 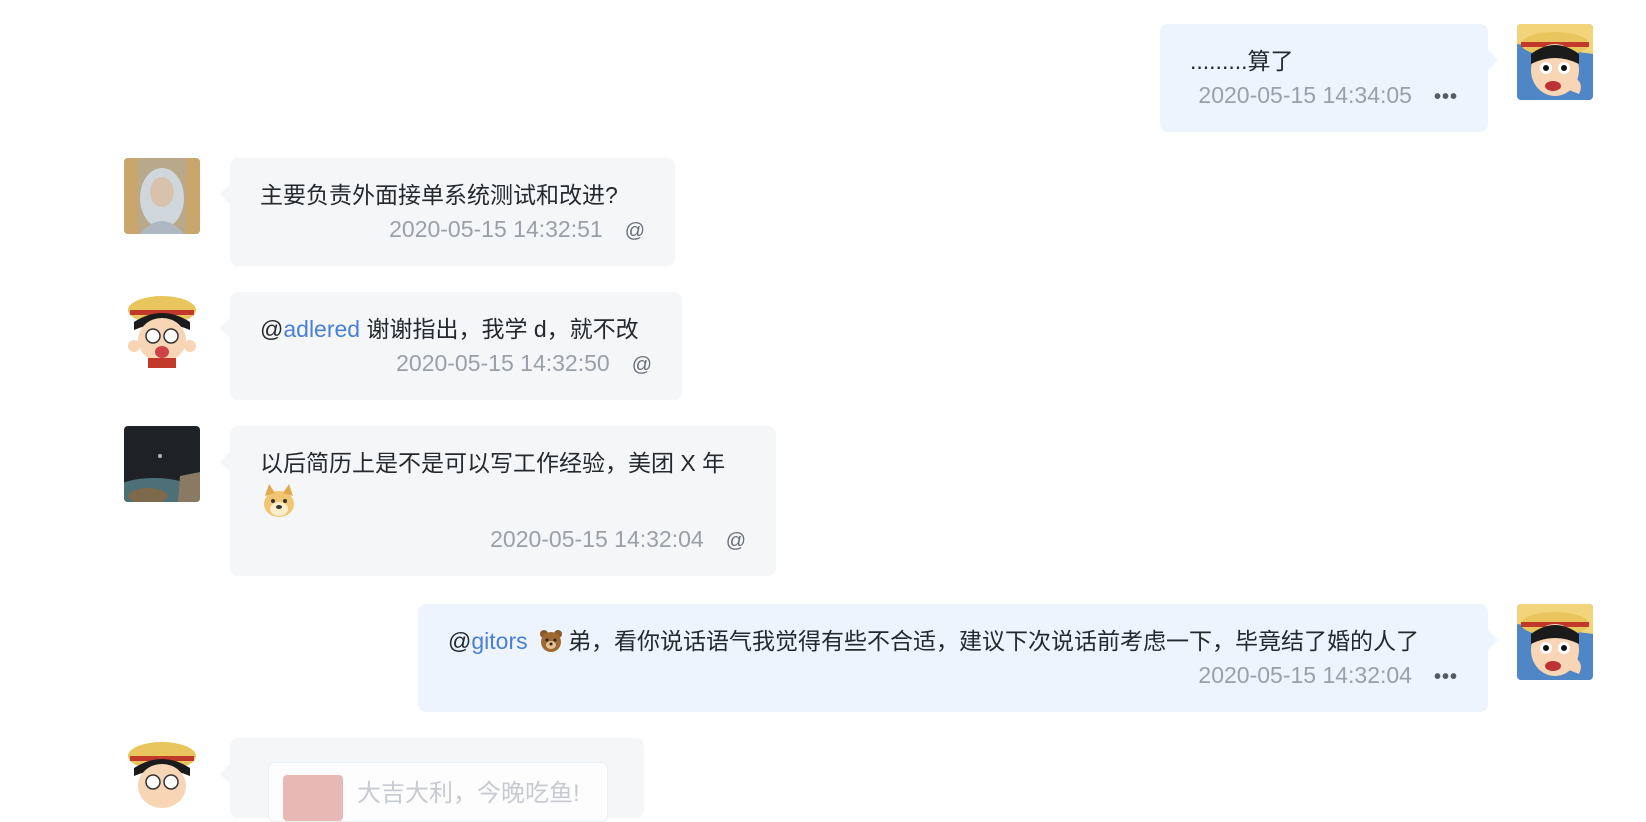 I want to click on message-meta: 2020-05-15 14:32:51 @, so click(x=452, y=230).